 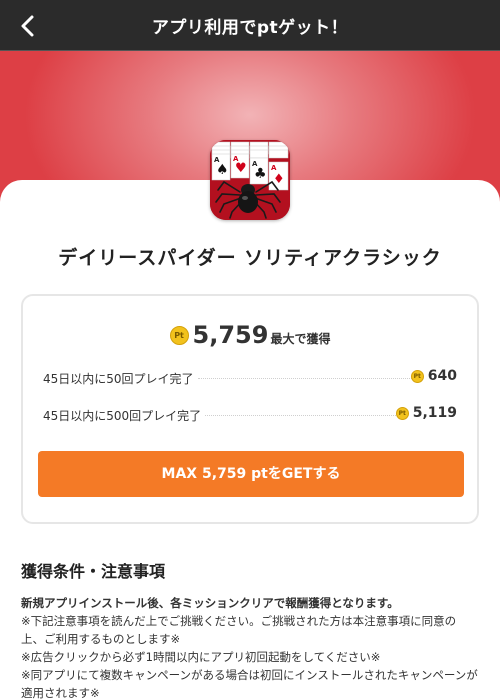 What do you see at coordinates (250, 258) in the screenshot?
I see `app-name: デイリースパイダー ソリティアクラシック` at bounding box center [250, 258].